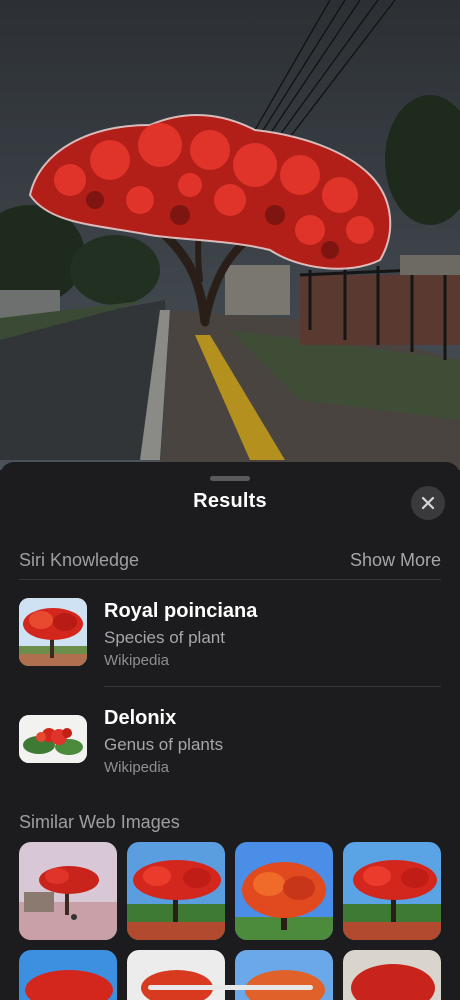  Describe the element at coordinates (230, 501) in the screenshot. I see `sheet-title: Results` at that location.